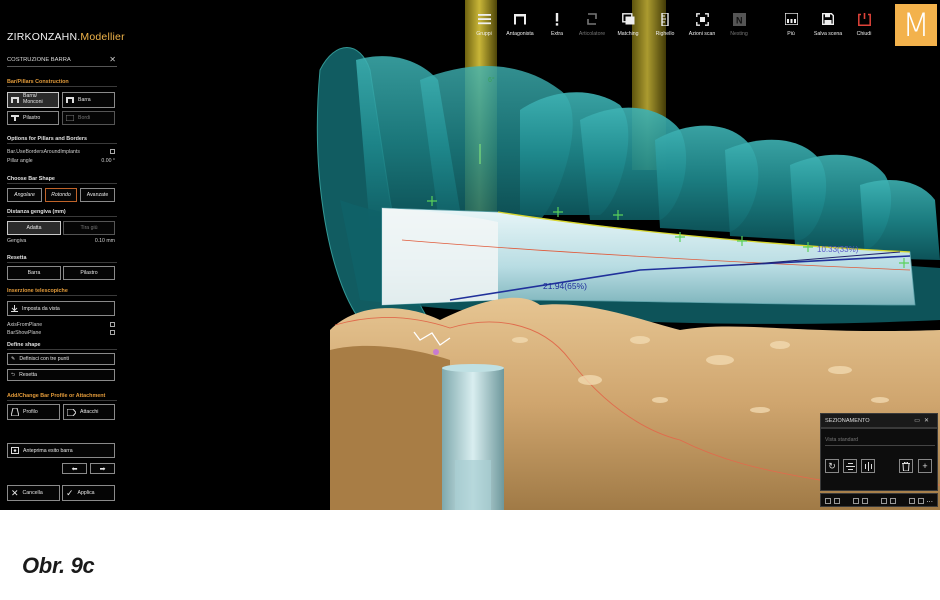 The width and height of the screenshot is (940, 600). Describe the element at coordinates (61, 308) in the screenshot. I see `imposta-da-vista-button: Imposta da vista` at that location.